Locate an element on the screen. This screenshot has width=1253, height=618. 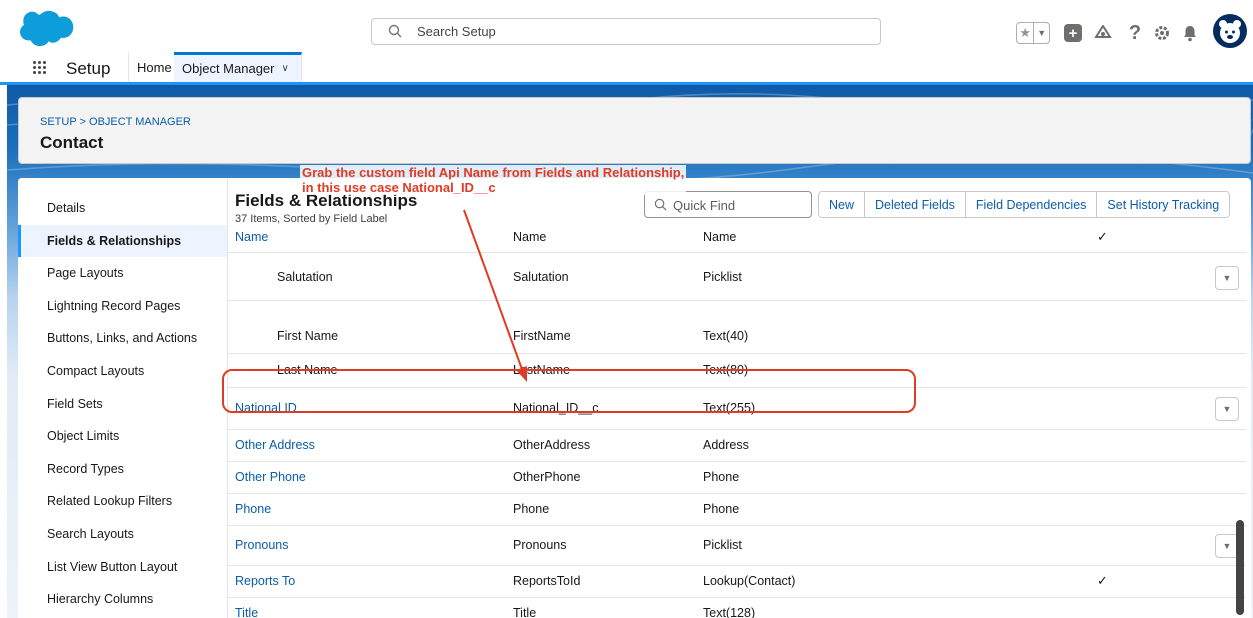
table-row: Pronouns Pronouns Picklist ▼ is located at coordinates (737, 546).